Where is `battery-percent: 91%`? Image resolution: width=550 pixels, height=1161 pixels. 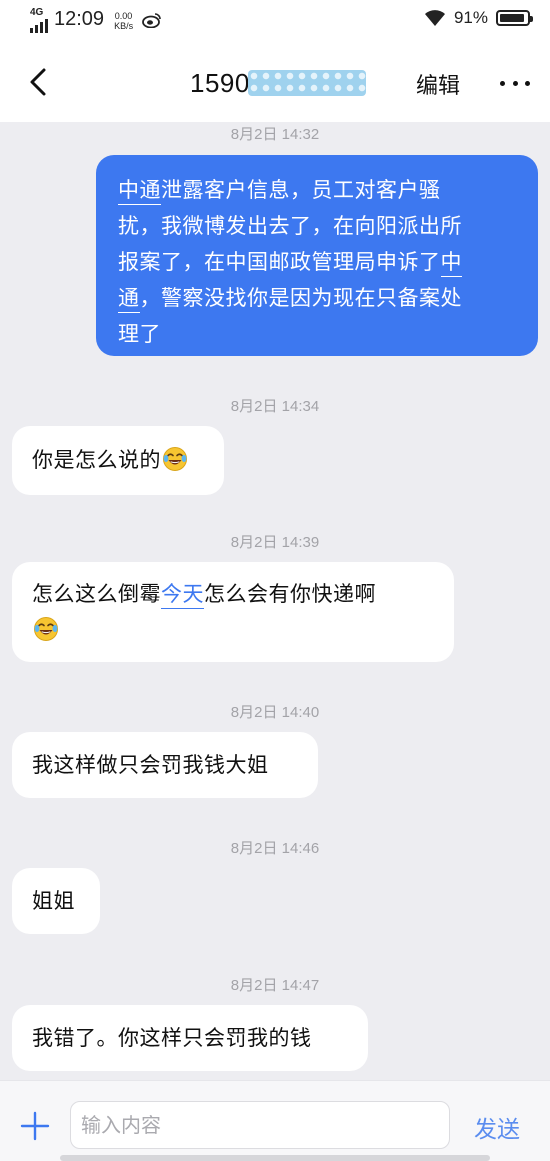
battery-percent: 91% is located at coordinates (470, 17).